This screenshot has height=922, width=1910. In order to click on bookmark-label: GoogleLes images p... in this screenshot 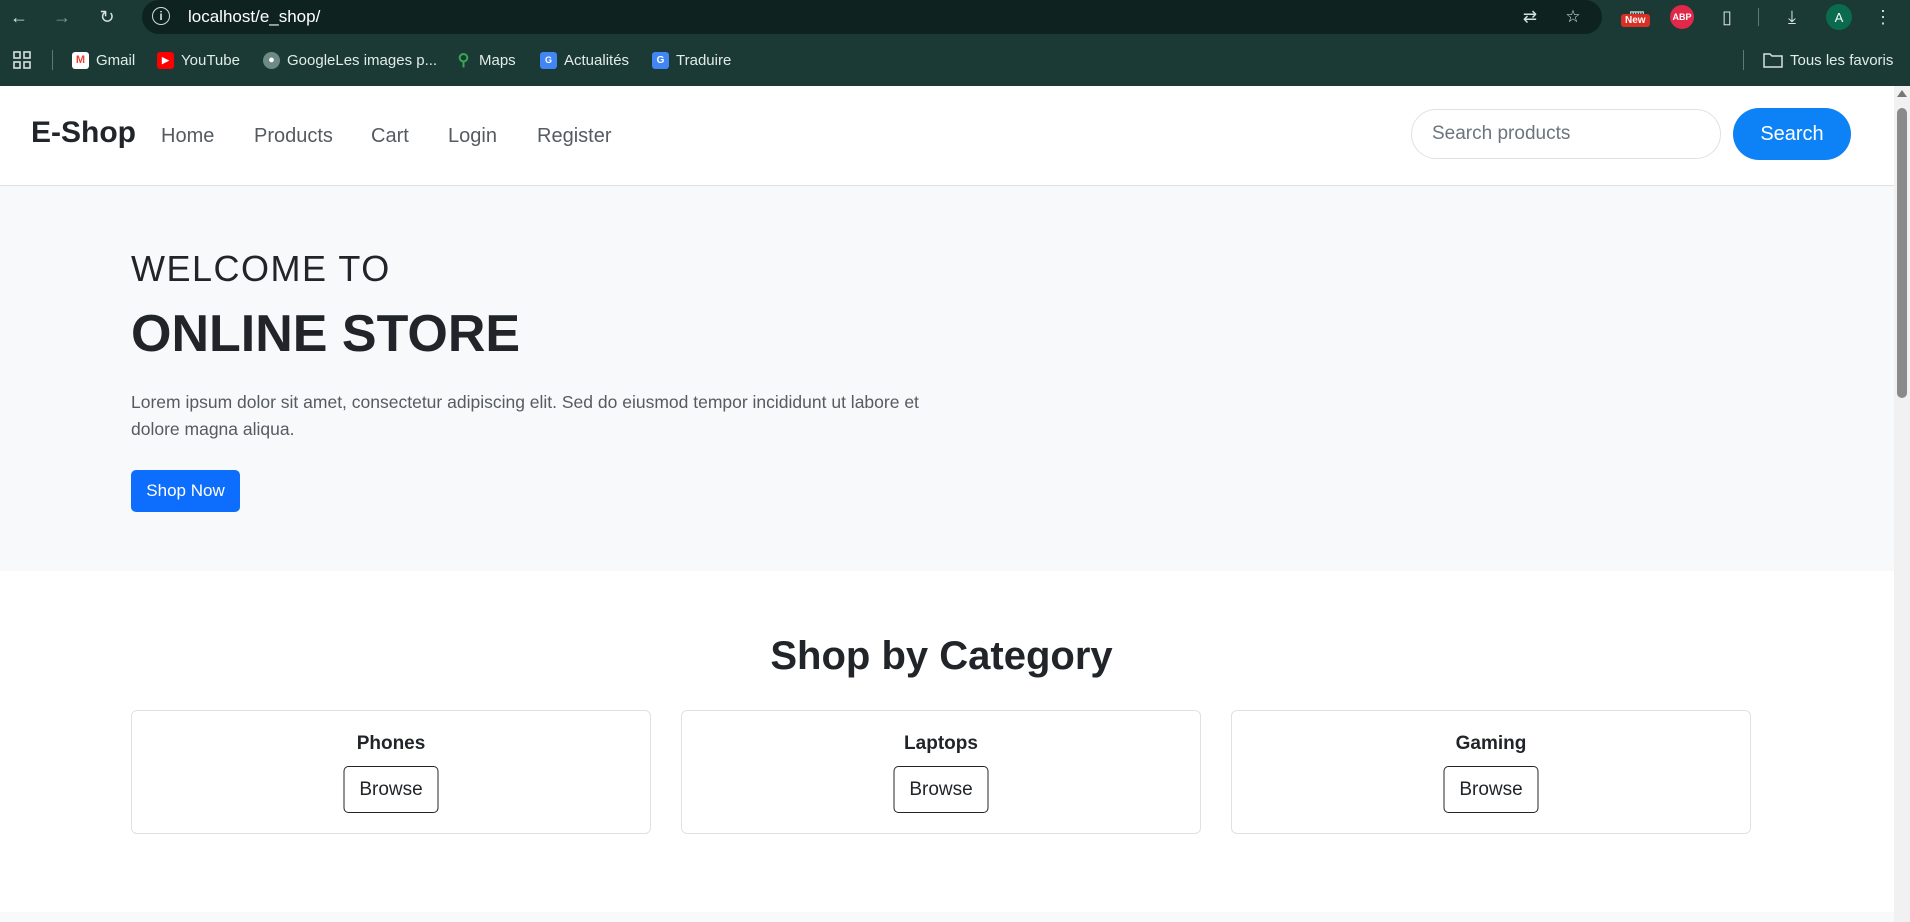, I will do `click(362, 60)`.